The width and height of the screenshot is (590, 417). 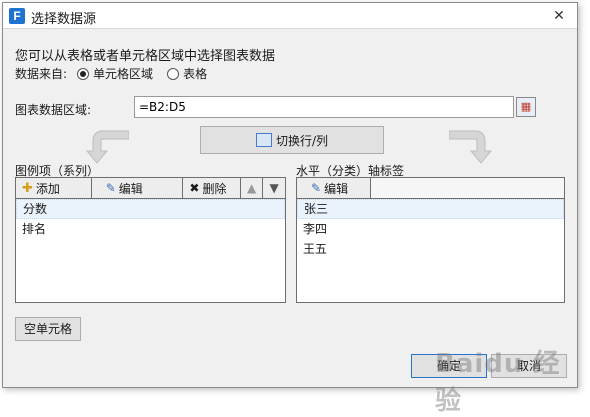 I want to click on left-curved-arrow-icon, so click(x=107, y=147).